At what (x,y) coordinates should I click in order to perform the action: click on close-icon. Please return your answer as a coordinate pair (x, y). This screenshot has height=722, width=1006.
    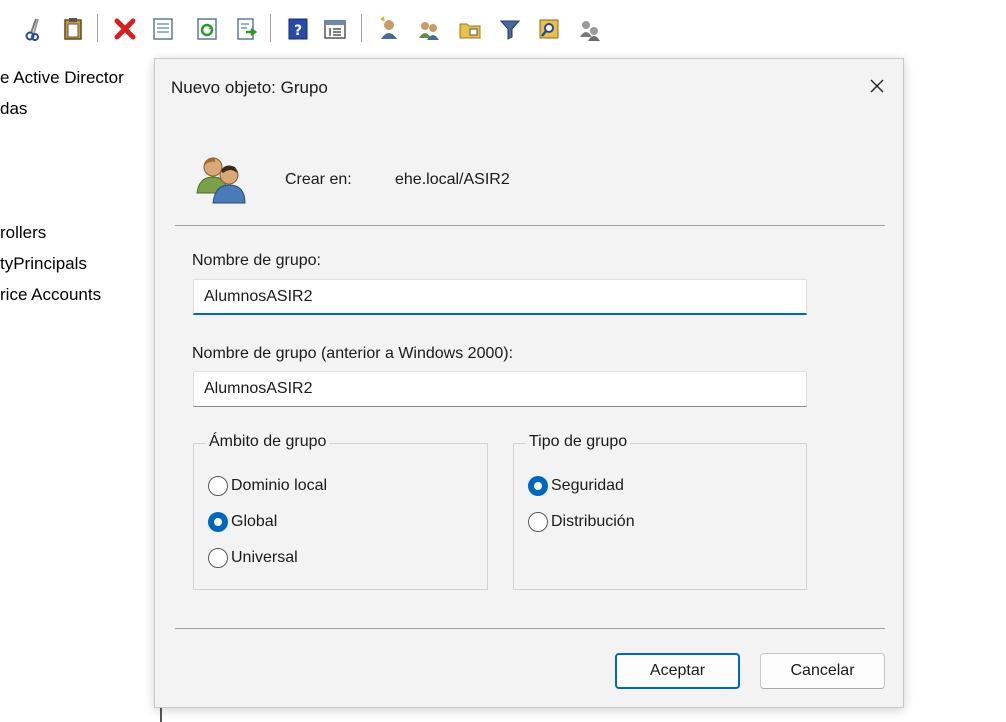
    Looking at the image, I should click on (877, 86).